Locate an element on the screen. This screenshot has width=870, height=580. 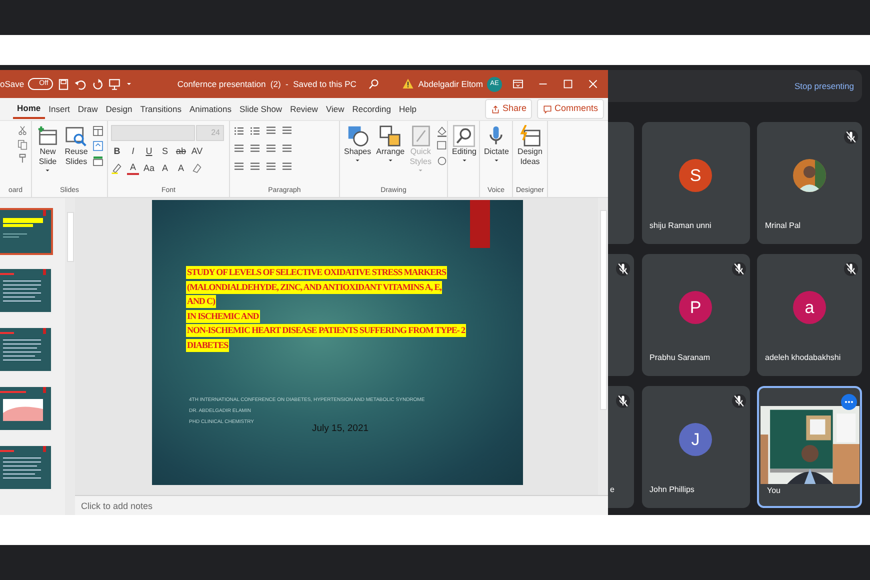
shape-outline-icon is located at coordinates (442, 146).